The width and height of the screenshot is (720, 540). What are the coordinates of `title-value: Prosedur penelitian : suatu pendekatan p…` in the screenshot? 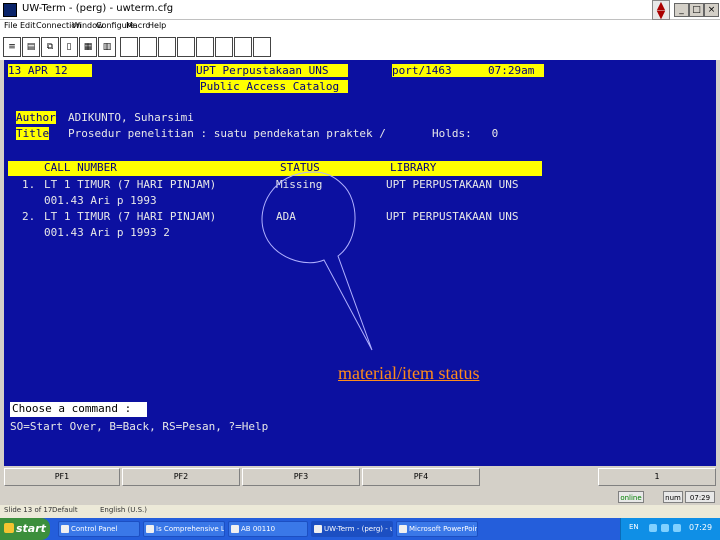 It's located at (227, 133).